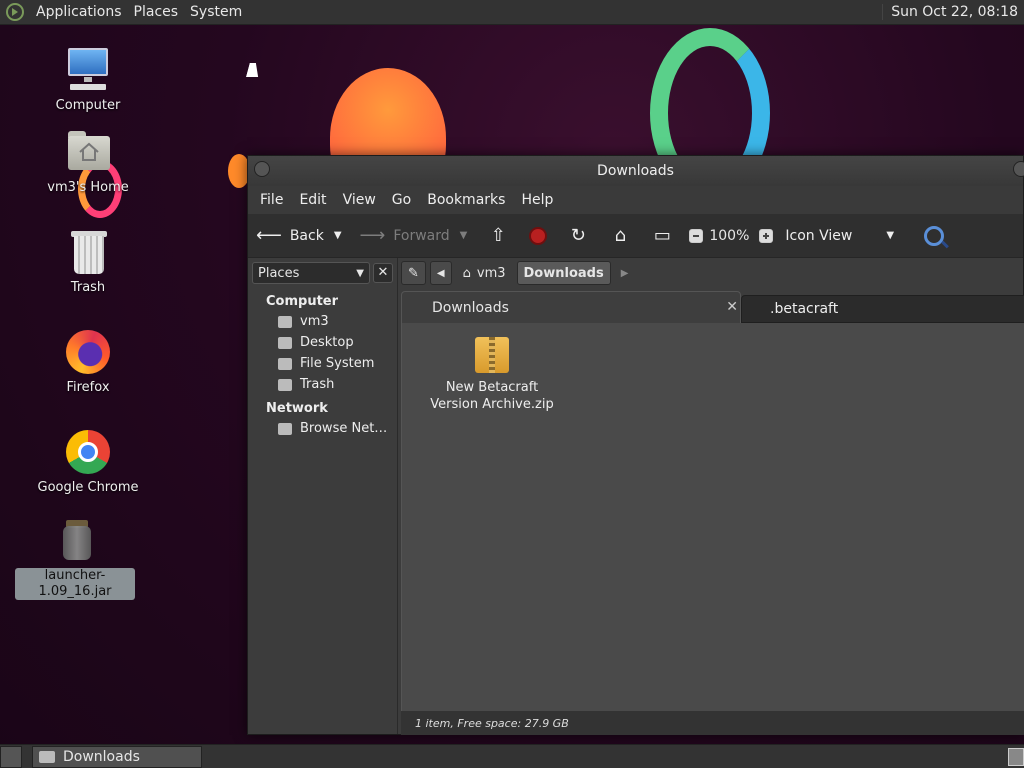  Describe the element at coordinates (537, 200) in the screenshot. I see `menu-help: Help` at that location.